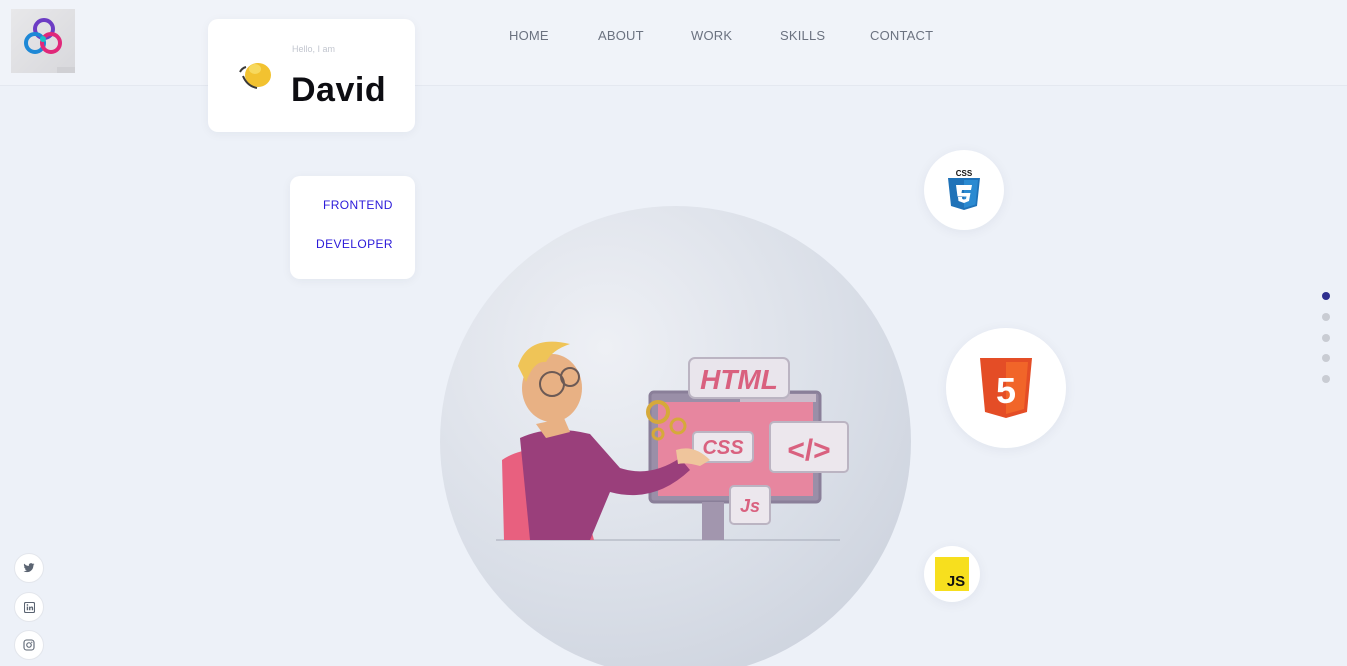 This screenshot has width=1347, height=666. I want to click on js-label: Js, so click(750, 506).